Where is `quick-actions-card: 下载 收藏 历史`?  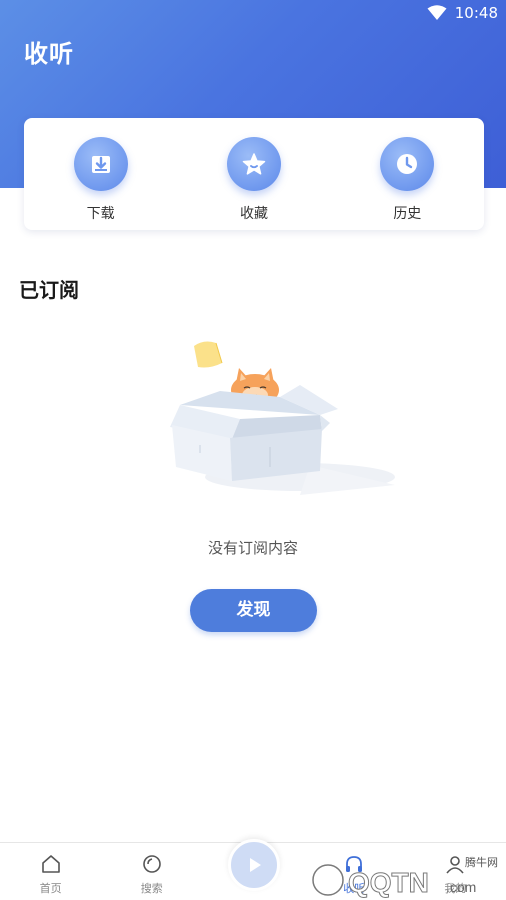
quick-actions-card: 下载 收藏 历史 is located at coordinates (254, 174).